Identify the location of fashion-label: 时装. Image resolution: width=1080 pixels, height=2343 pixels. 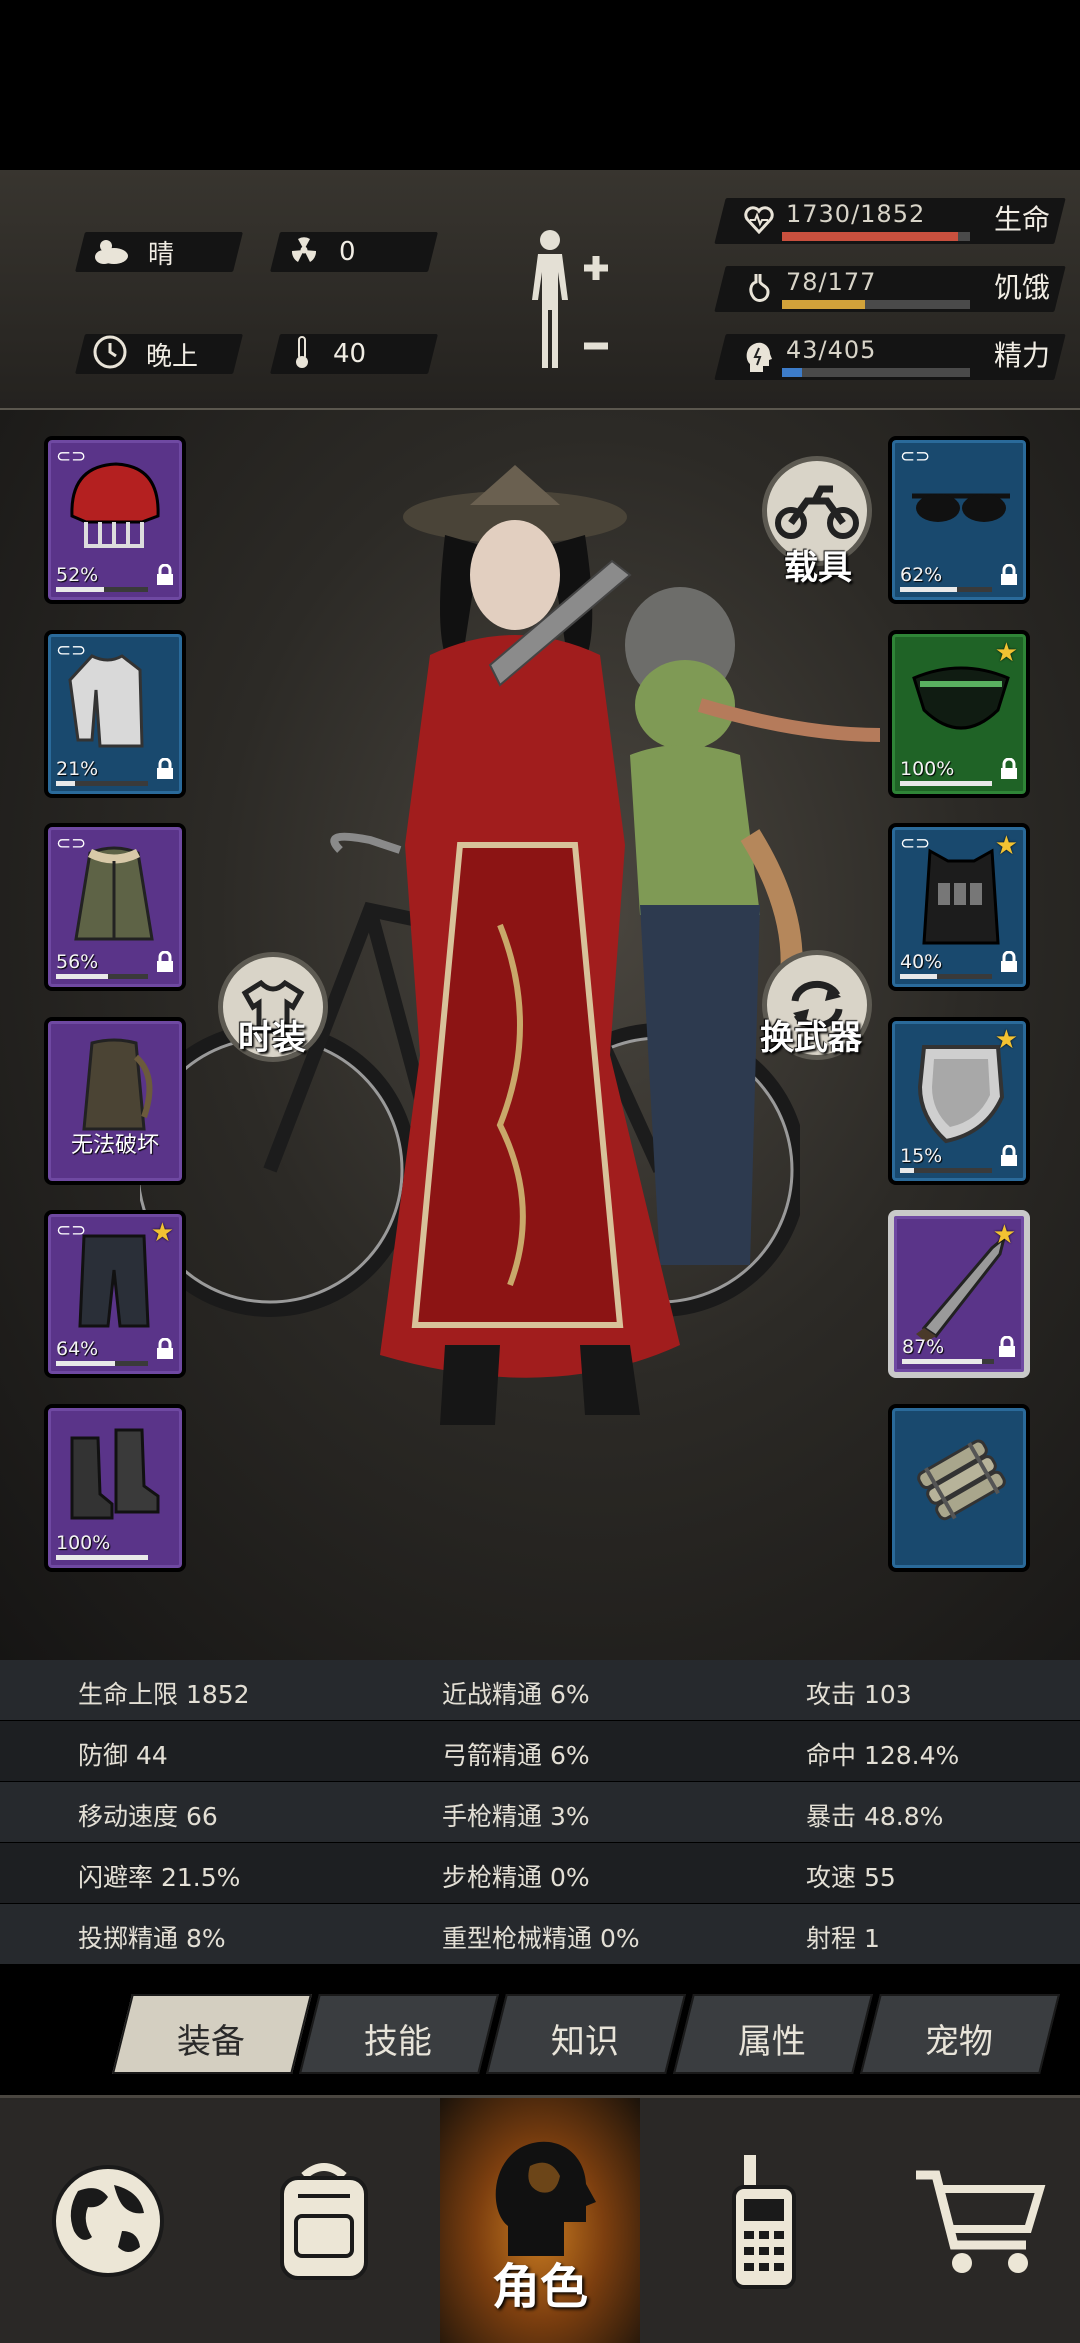
(272, 1038).